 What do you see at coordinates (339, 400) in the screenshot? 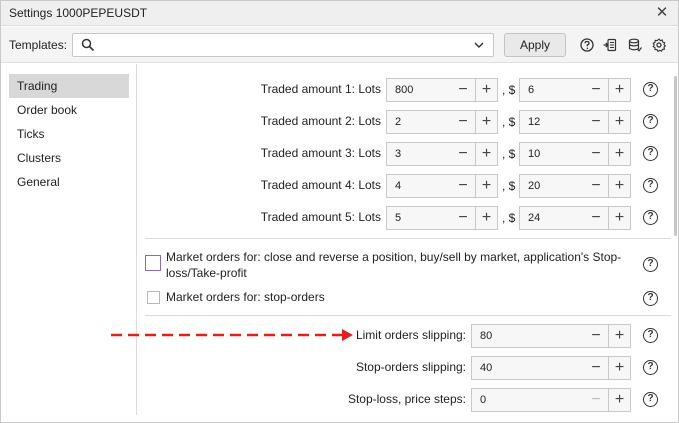
I see `slipping-row: Stop-loss, price steps: 0 − + ?` at bounding box center [339, 400].